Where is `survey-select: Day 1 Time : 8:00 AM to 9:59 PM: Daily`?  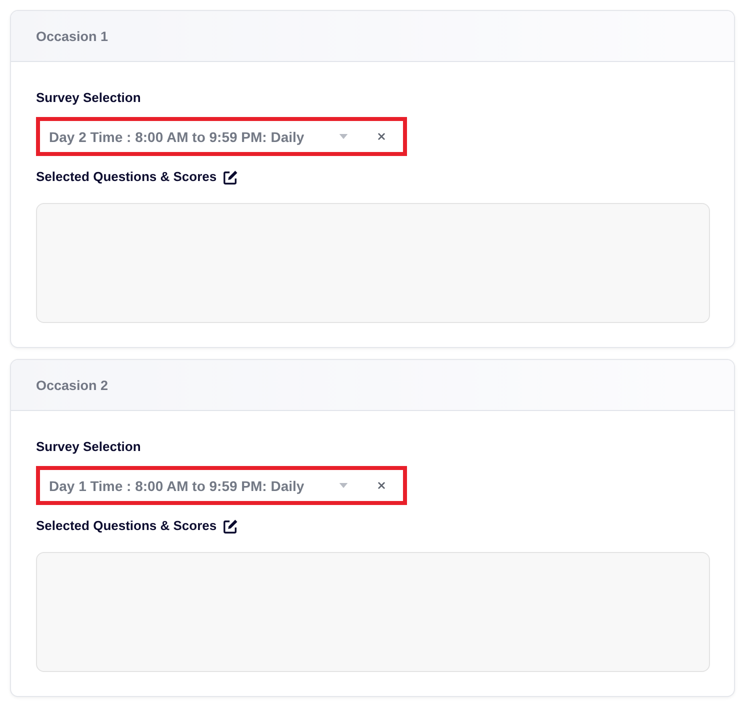 survey-select: Day 1 Time : 8:00 AM to 9:59 PM: Daily is located at coordinates (221, 485).